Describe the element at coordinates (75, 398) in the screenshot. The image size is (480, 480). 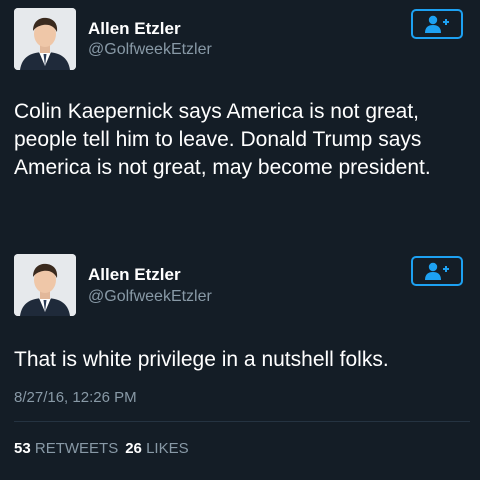
I see `tweet-timestamp: 8/27/16, 12:26 PM` at that location.